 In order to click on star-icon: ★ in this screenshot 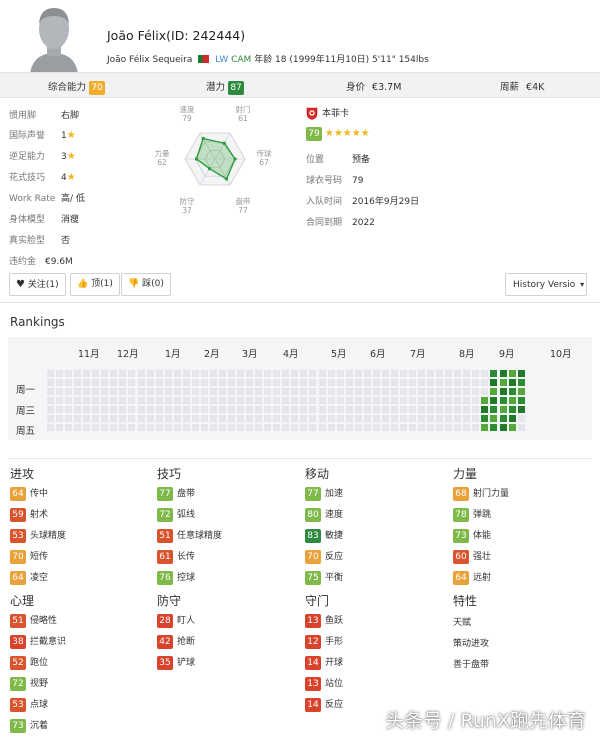, I will do `click(71, 156)`.